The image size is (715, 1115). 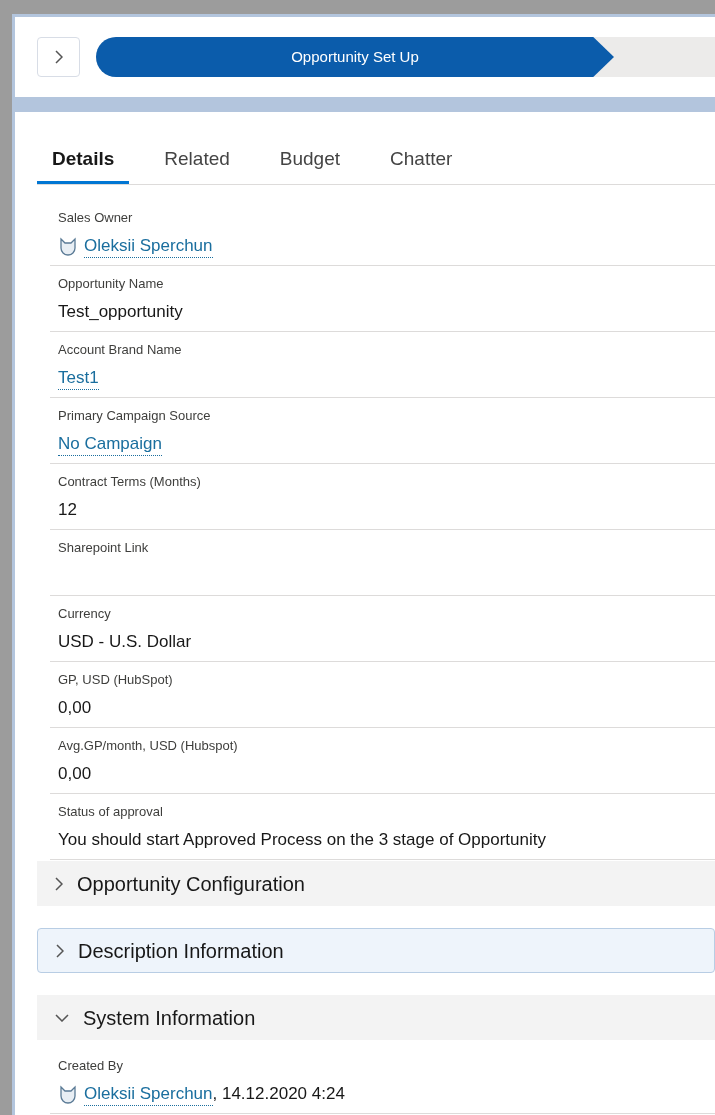 What do you see at coordinates (197, 164) in the screenshot?
I see `tab: Related` at bounding box center [197, 164].